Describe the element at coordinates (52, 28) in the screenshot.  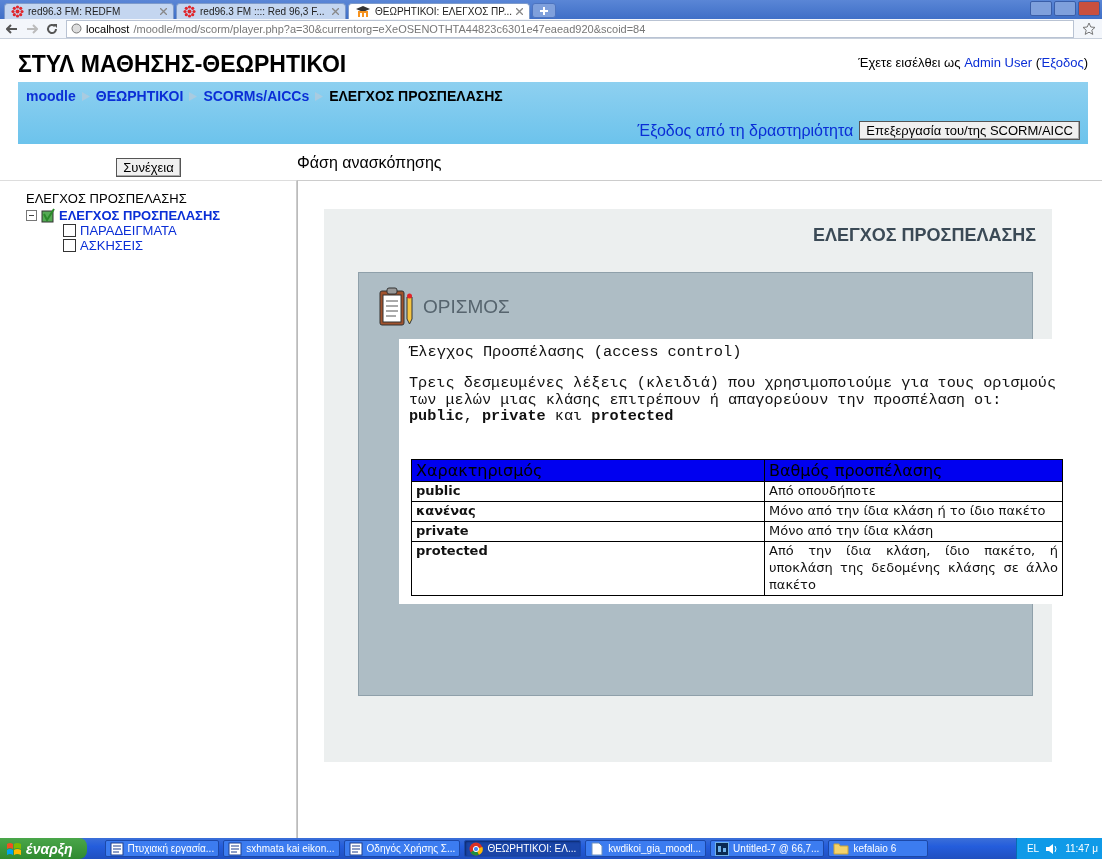
I see `reload-icon` at that location.